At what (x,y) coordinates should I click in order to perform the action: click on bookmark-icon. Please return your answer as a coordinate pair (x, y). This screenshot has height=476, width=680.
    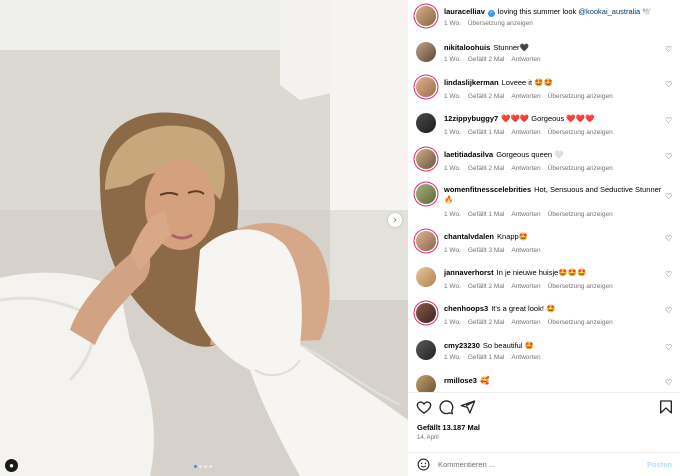
    Looking at the image, I should click on (666, 407).